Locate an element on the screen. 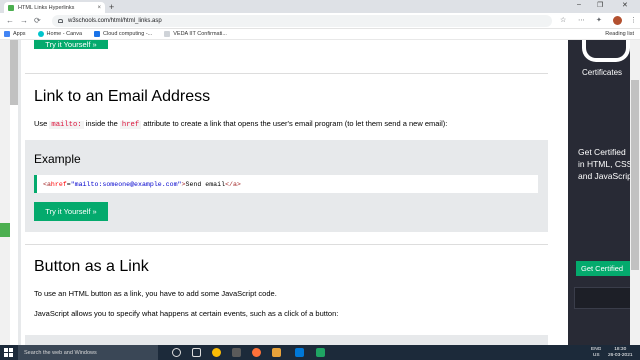  left-sidebar-scrollbar is located at coordinates (5, 192).